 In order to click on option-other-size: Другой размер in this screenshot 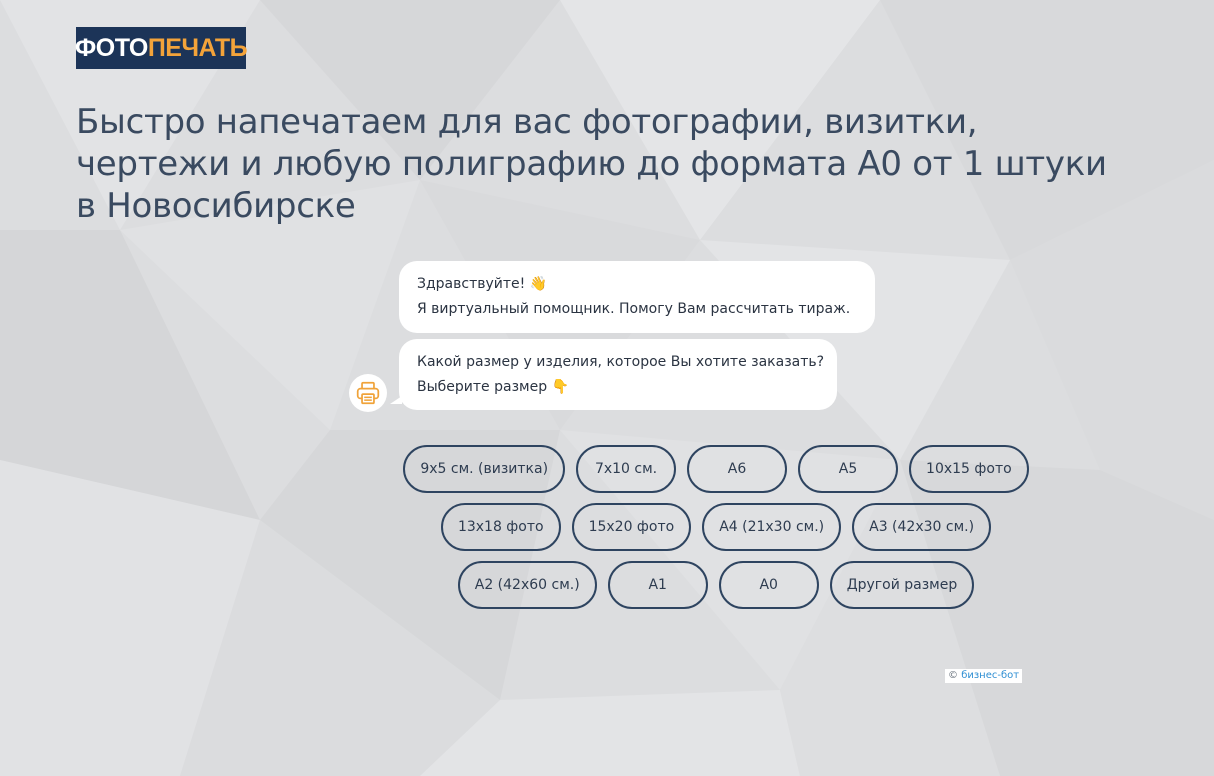, I will do `click(902, 585)`.